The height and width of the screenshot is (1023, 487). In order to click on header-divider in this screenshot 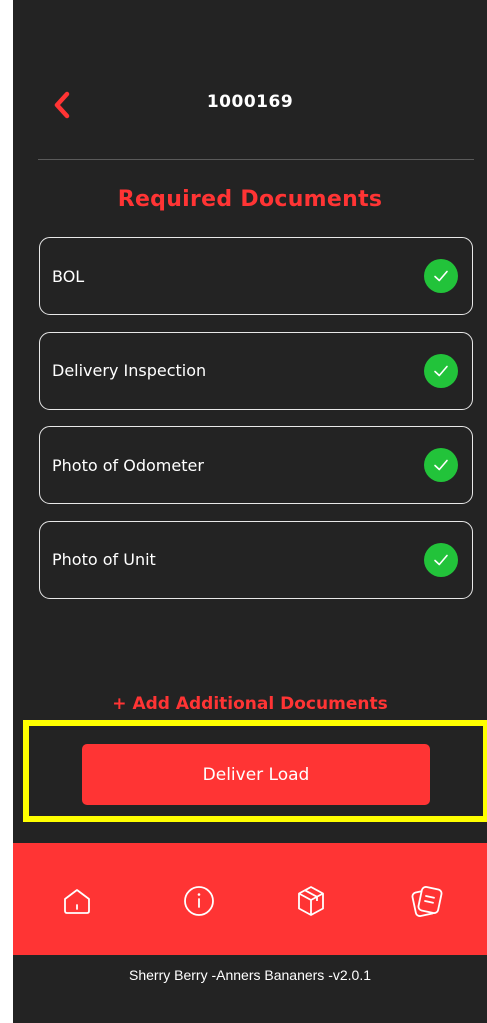, I will do `click(256, 159)`.